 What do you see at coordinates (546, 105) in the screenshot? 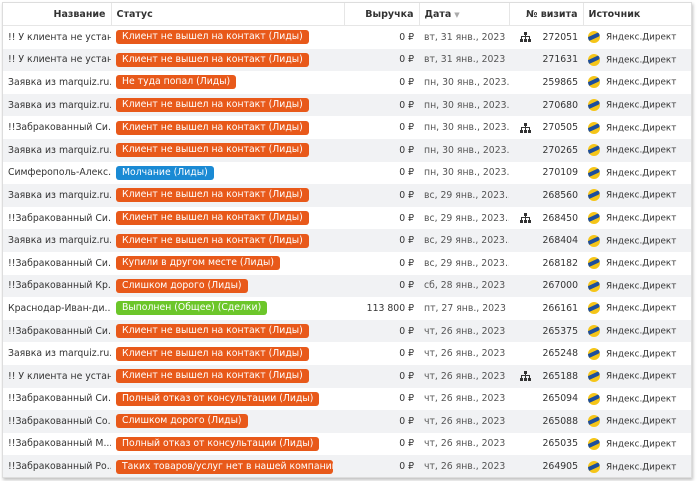
I see `cell-visit: 270680` at bounding box center [546, 105].